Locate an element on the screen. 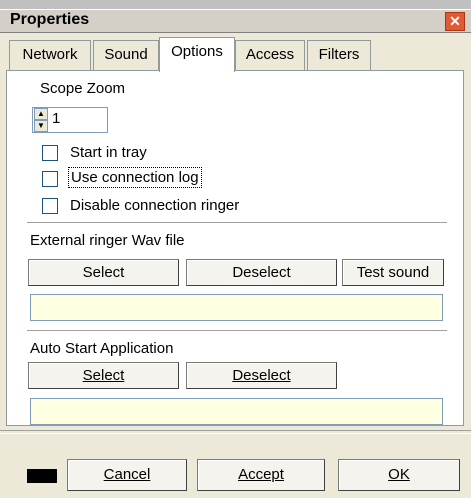 Image resolution: width=471 pixels, height=498 pixels. use-connection-log-label: Use connection log is located at coordinates (135, 177).